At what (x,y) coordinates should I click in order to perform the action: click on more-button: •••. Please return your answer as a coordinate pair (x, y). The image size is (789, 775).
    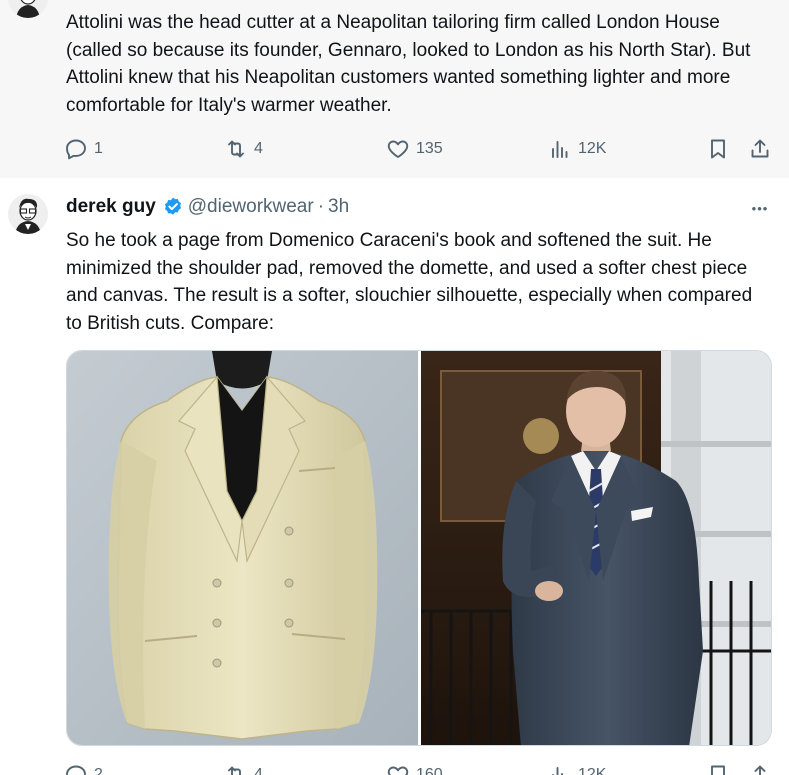
    Looking at the image, I should click on (760, 208).